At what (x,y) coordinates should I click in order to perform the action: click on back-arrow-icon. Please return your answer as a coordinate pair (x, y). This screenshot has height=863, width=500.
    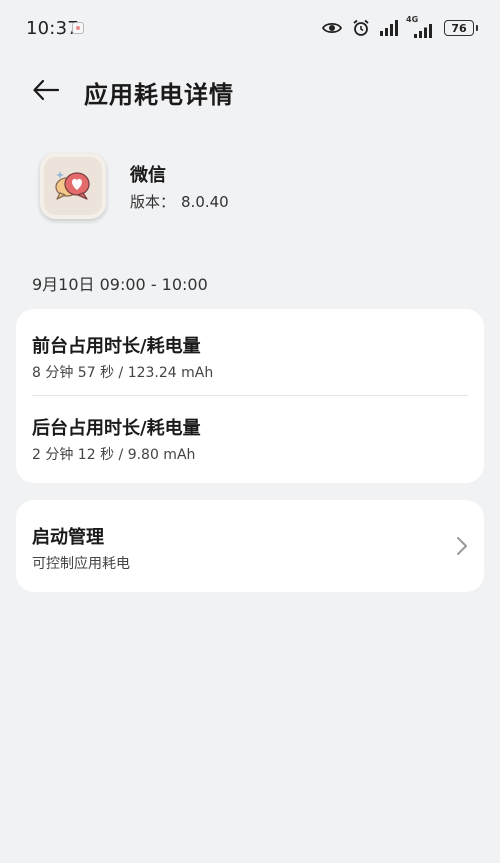
    Looking at the image, I should click on (46, 90).